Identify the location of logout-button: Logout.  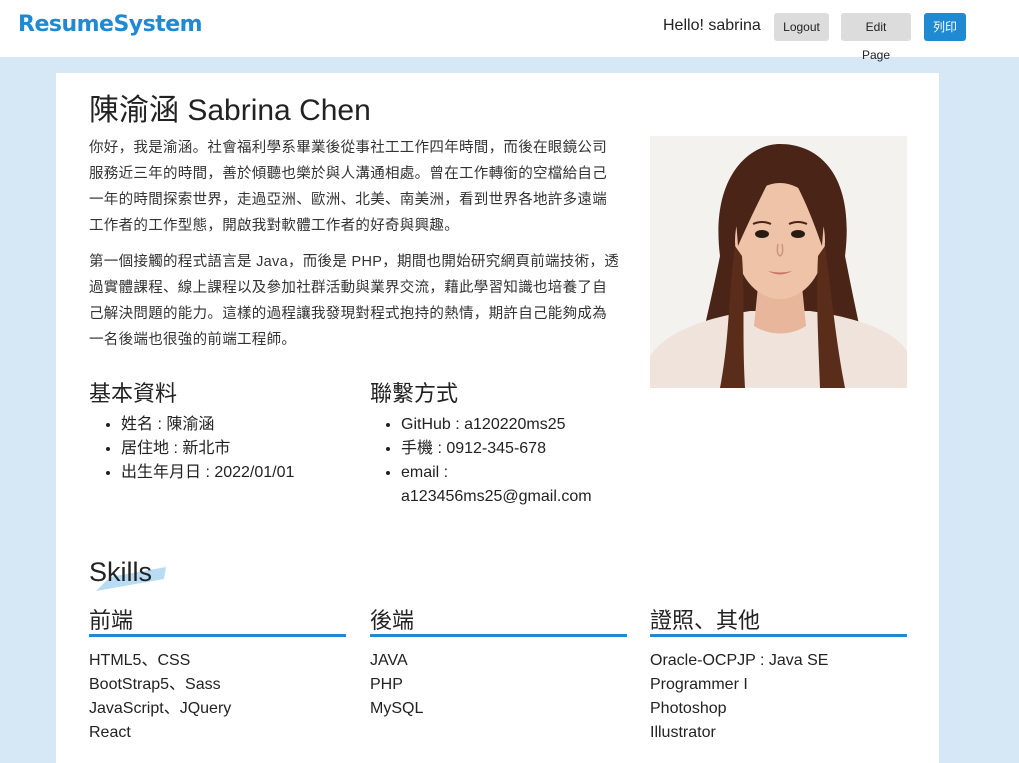
(801, 27).